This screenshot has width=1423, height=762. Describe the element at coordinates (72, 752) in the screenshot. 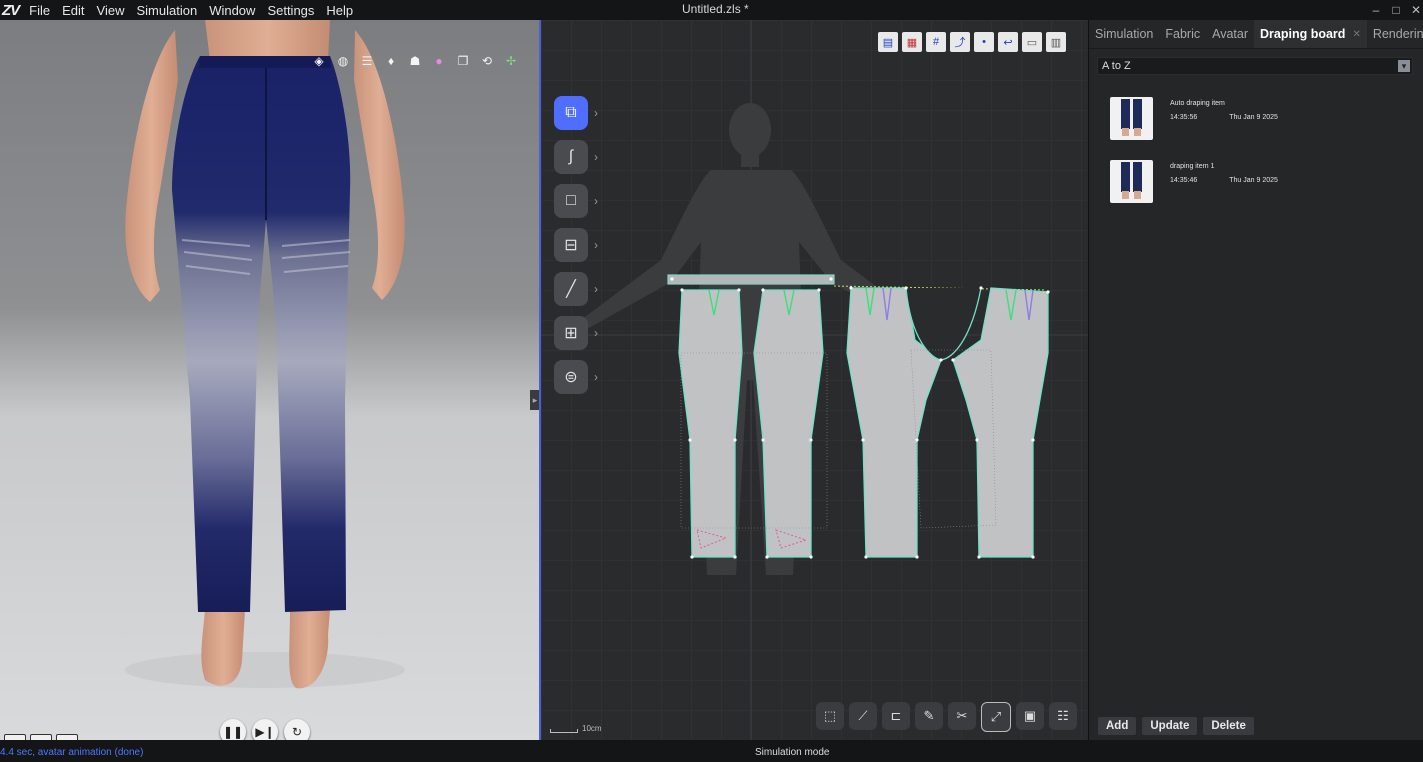

I see `status-message: 4.4 sec, avatar animation (done)` at that location.